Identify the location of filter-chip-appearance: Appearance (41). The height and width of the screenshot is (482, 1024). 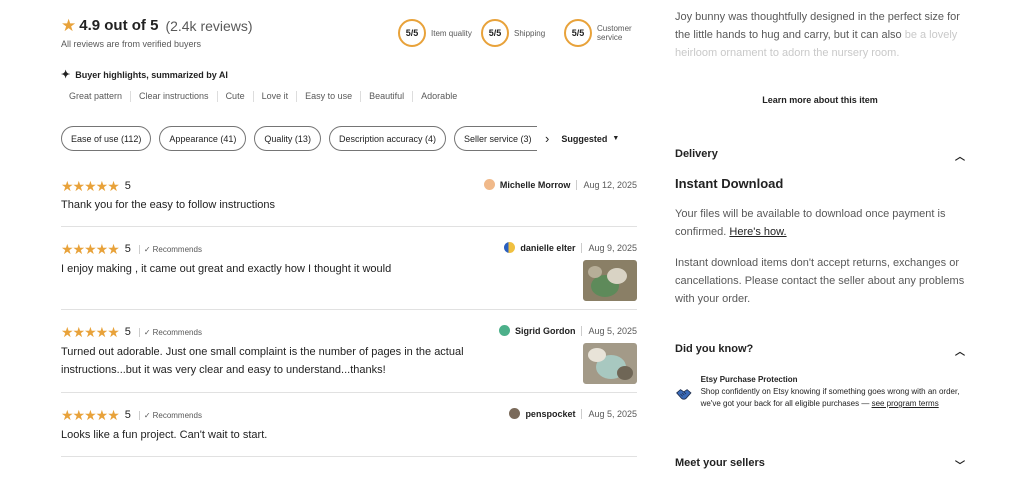
(203, 138).